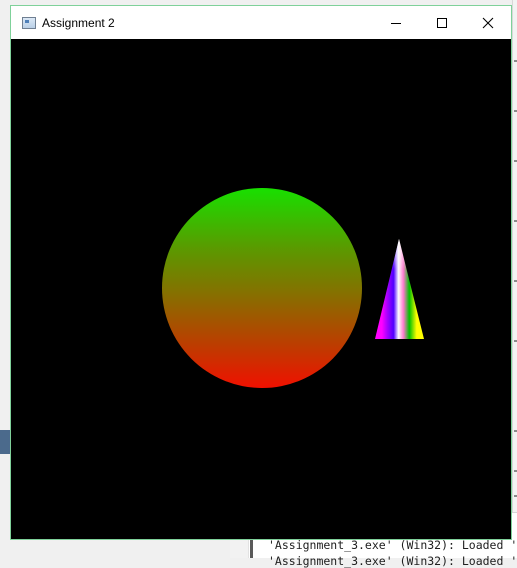  I want to click on gradient-circle, so click(262, 288).